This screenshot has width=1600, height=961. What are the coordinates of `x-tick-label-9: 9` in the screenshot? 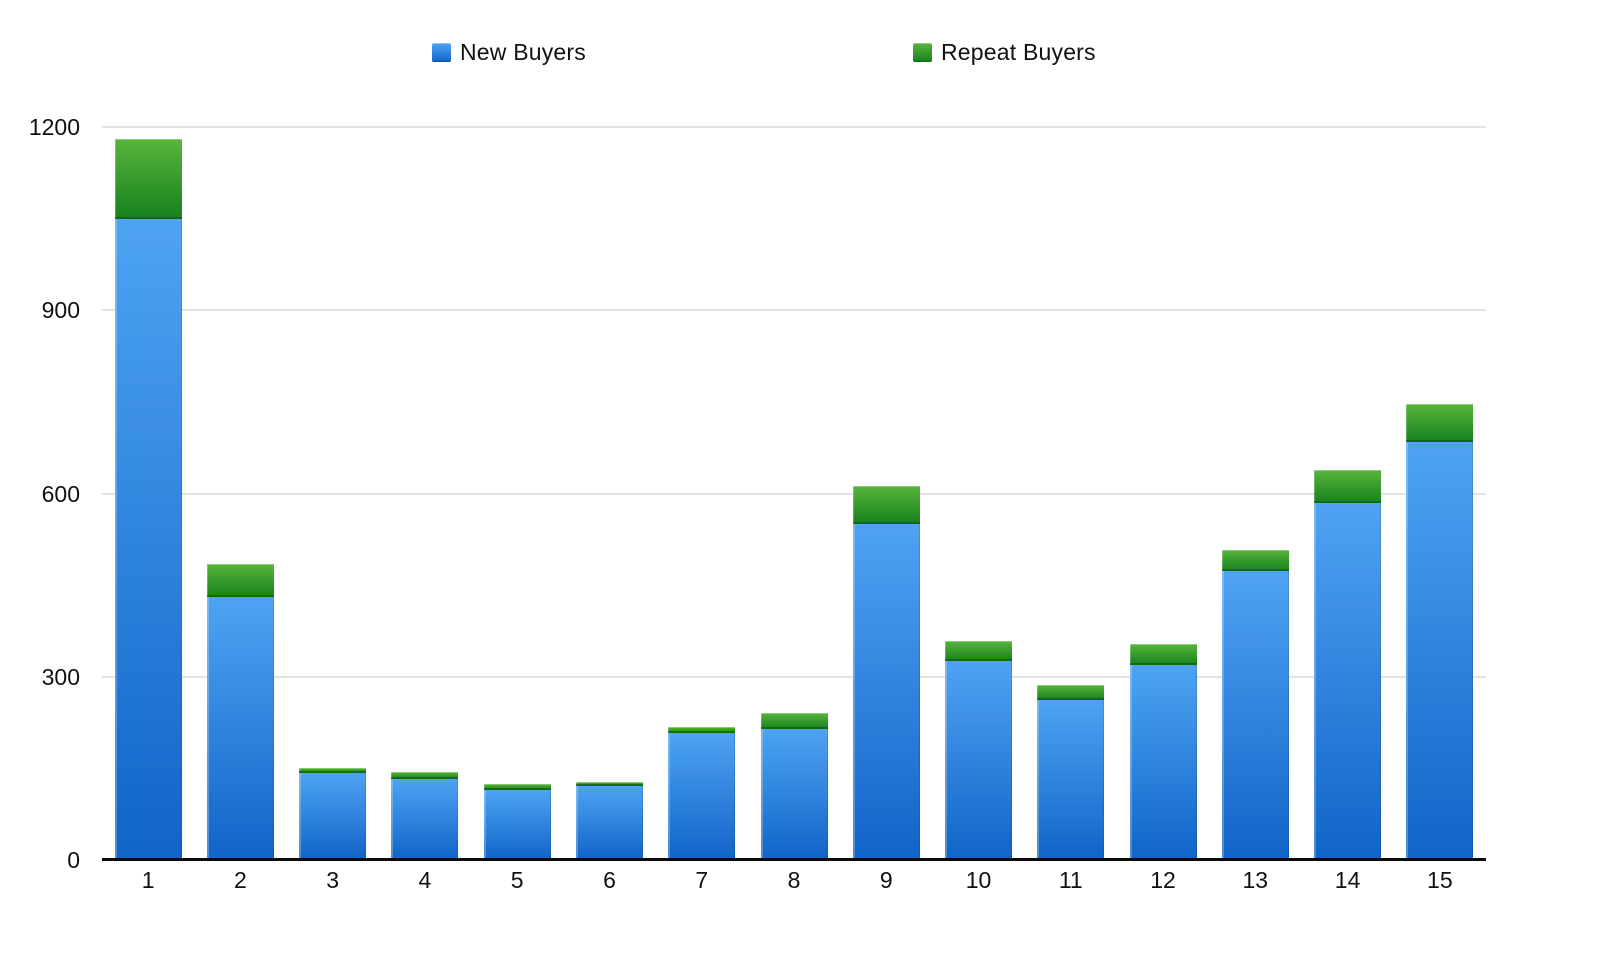 It's located at (886, 880).